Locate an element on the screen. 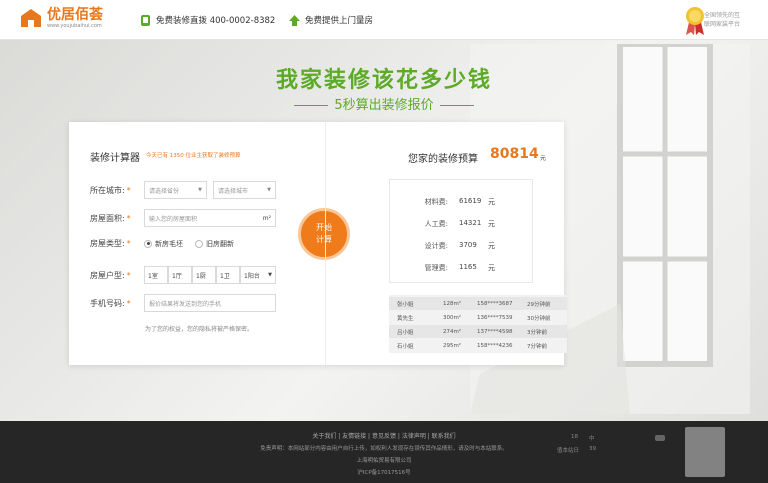 This screenshot has width=768, height=483. phone-label: 手机号码: * is located at coordinates (112, 303).